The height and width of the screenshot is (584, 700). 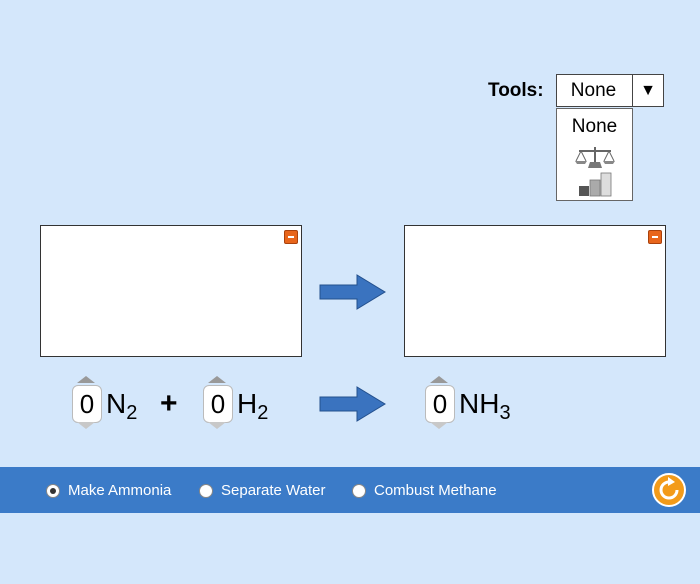 I want to click on radio-make-ammonia-circle, so click(x=53, y=490).